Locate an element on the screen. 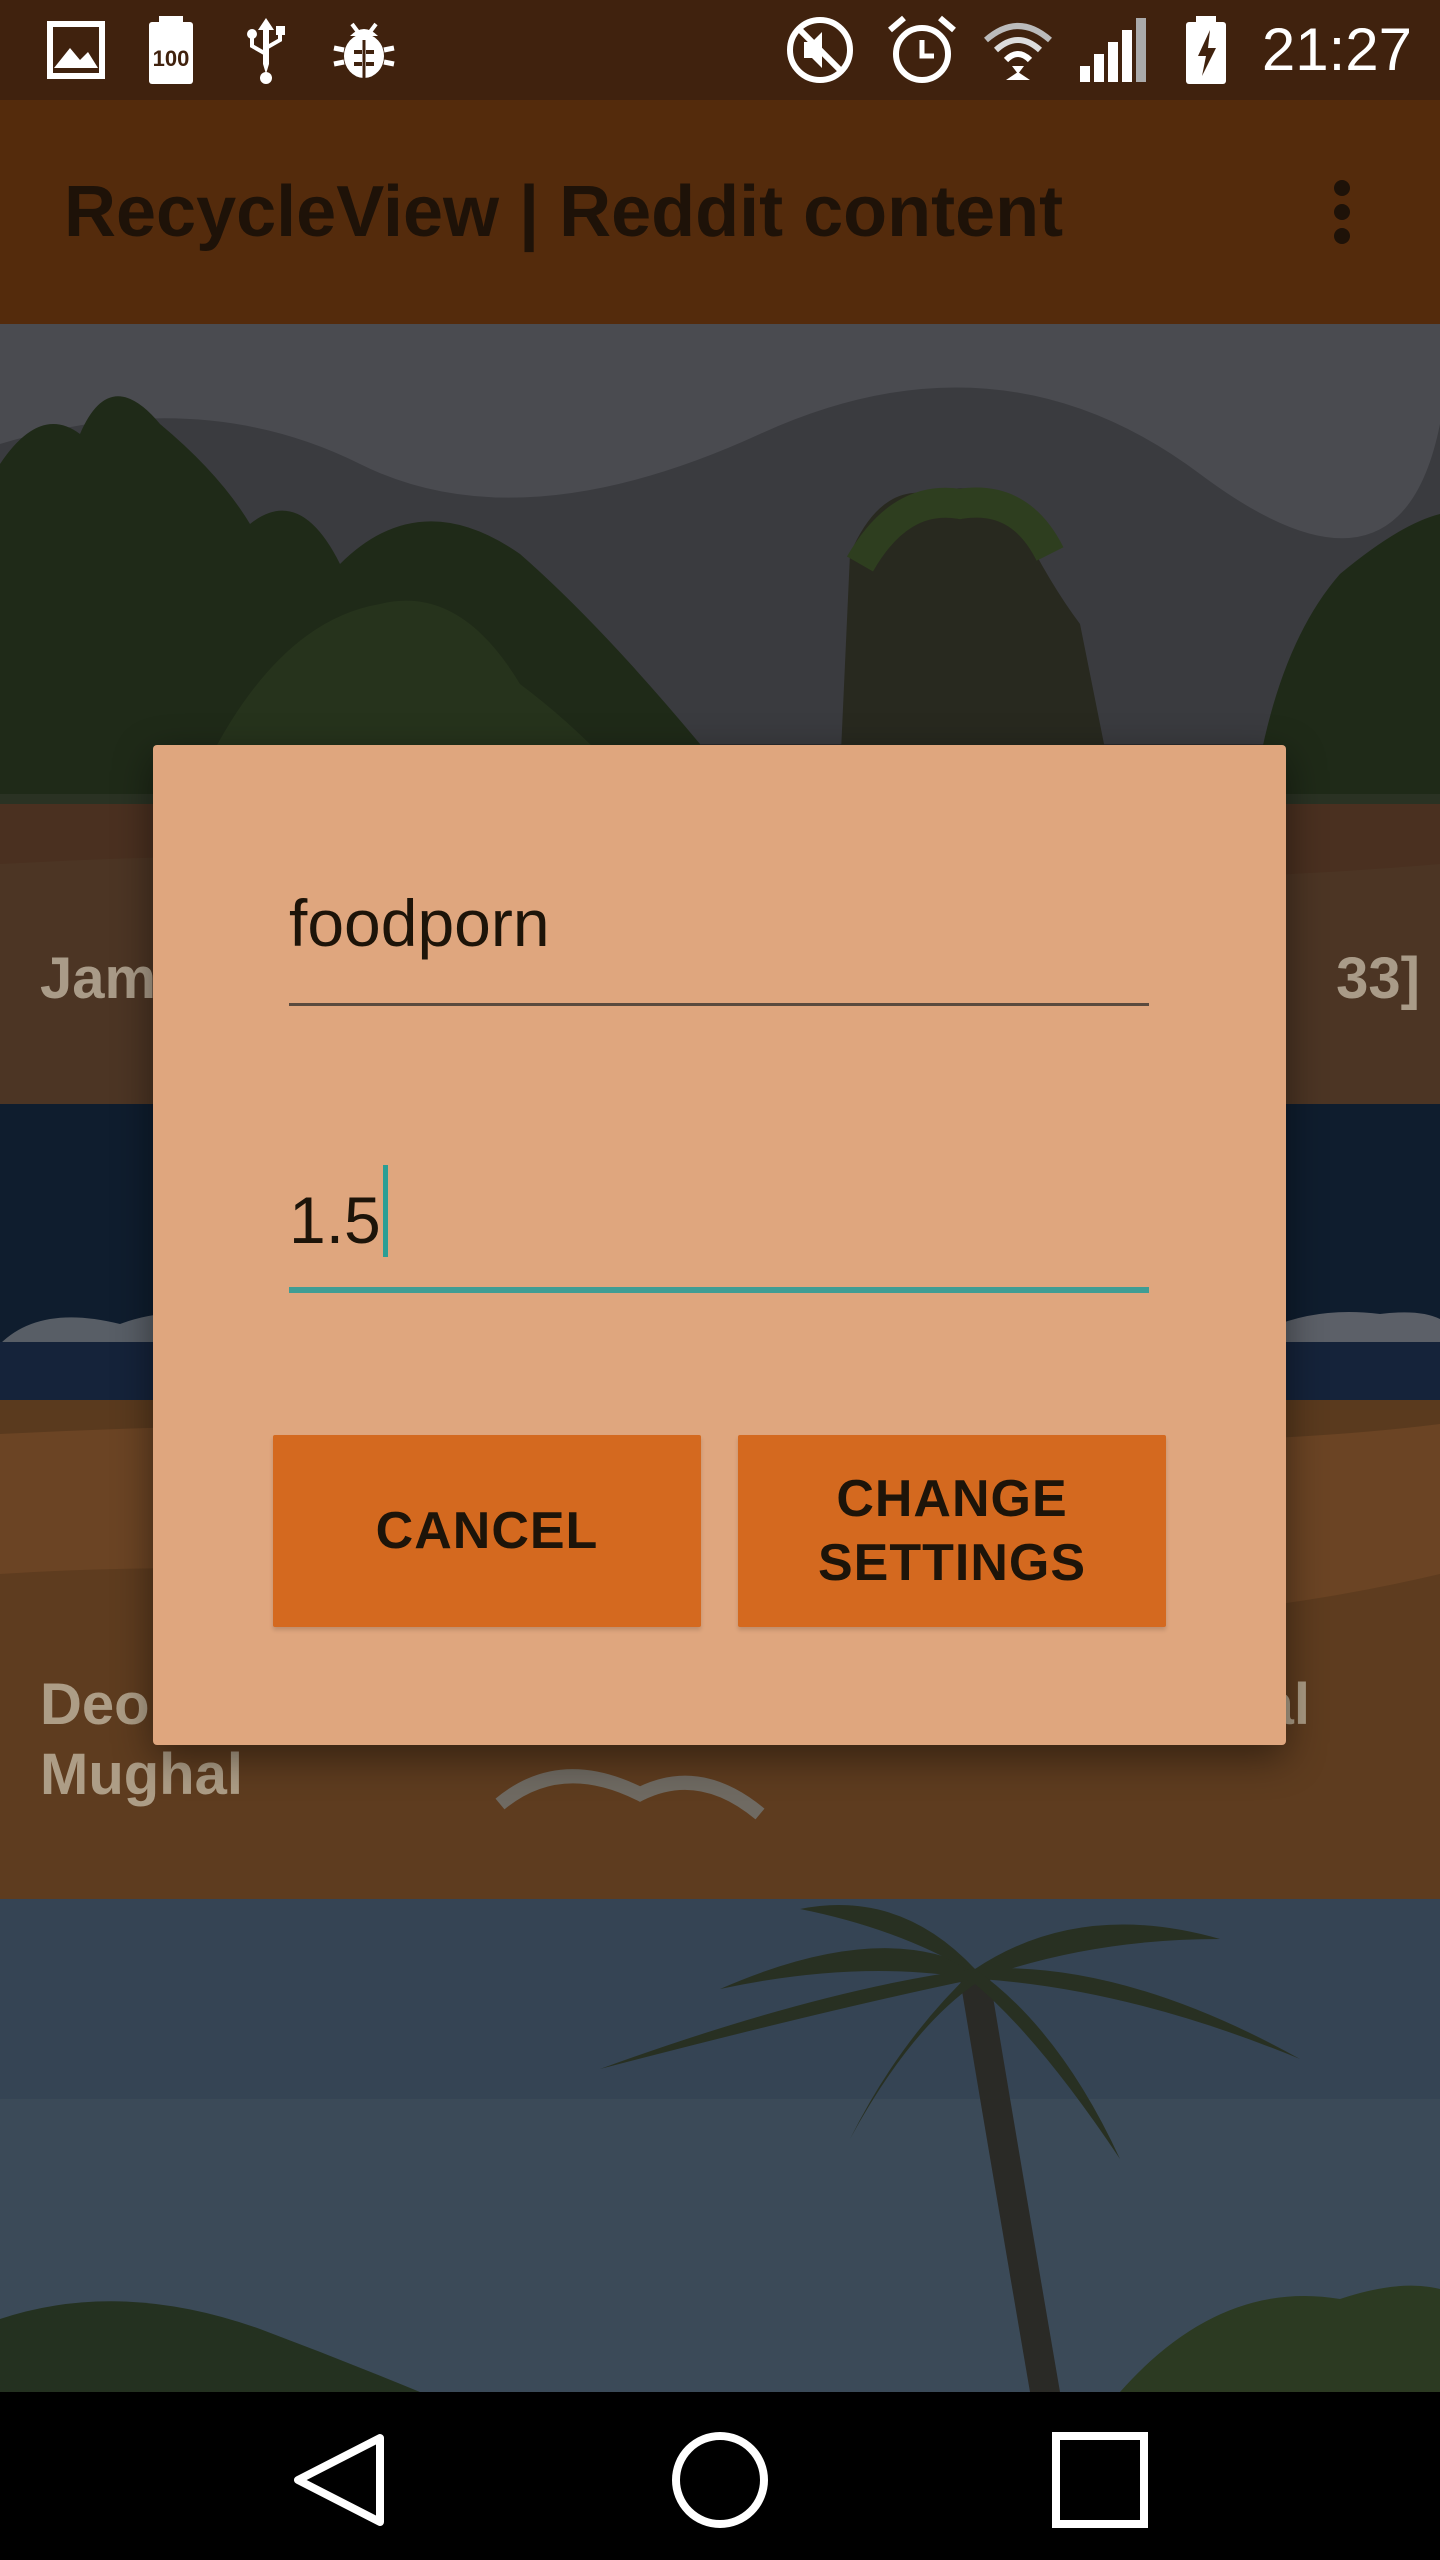  app-title: RecycleView | Reddit content is located at coordinates (564, 212).